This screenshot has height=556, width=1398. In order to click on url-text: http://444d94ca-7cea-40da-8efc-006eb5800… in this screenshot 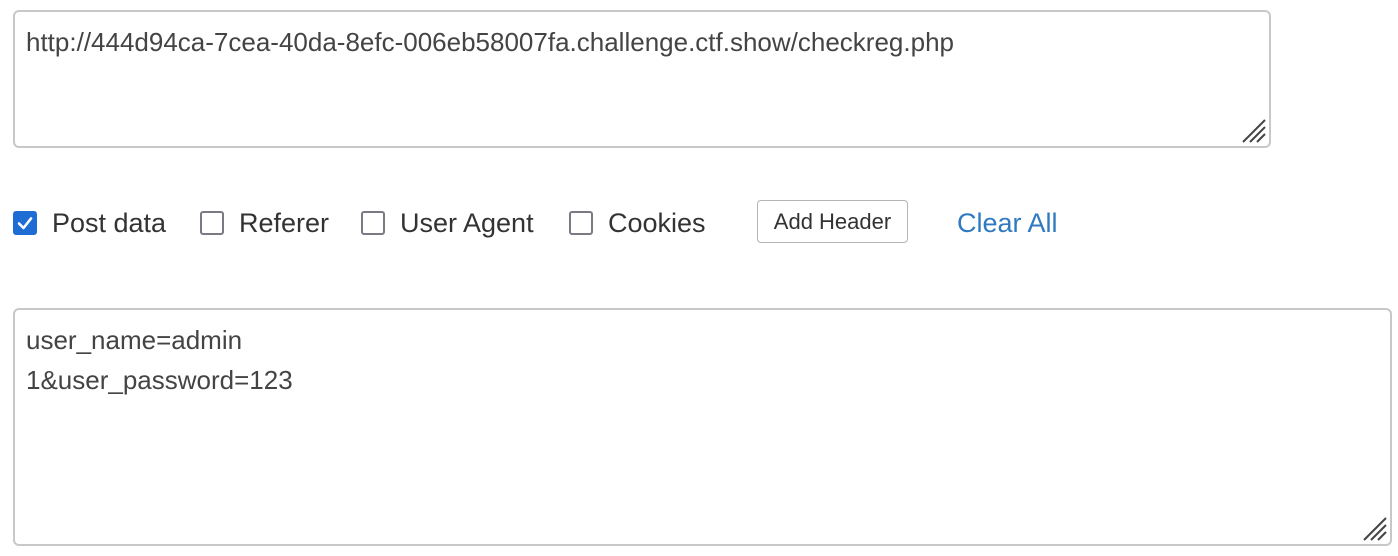, I will do `click(490, 42)`.